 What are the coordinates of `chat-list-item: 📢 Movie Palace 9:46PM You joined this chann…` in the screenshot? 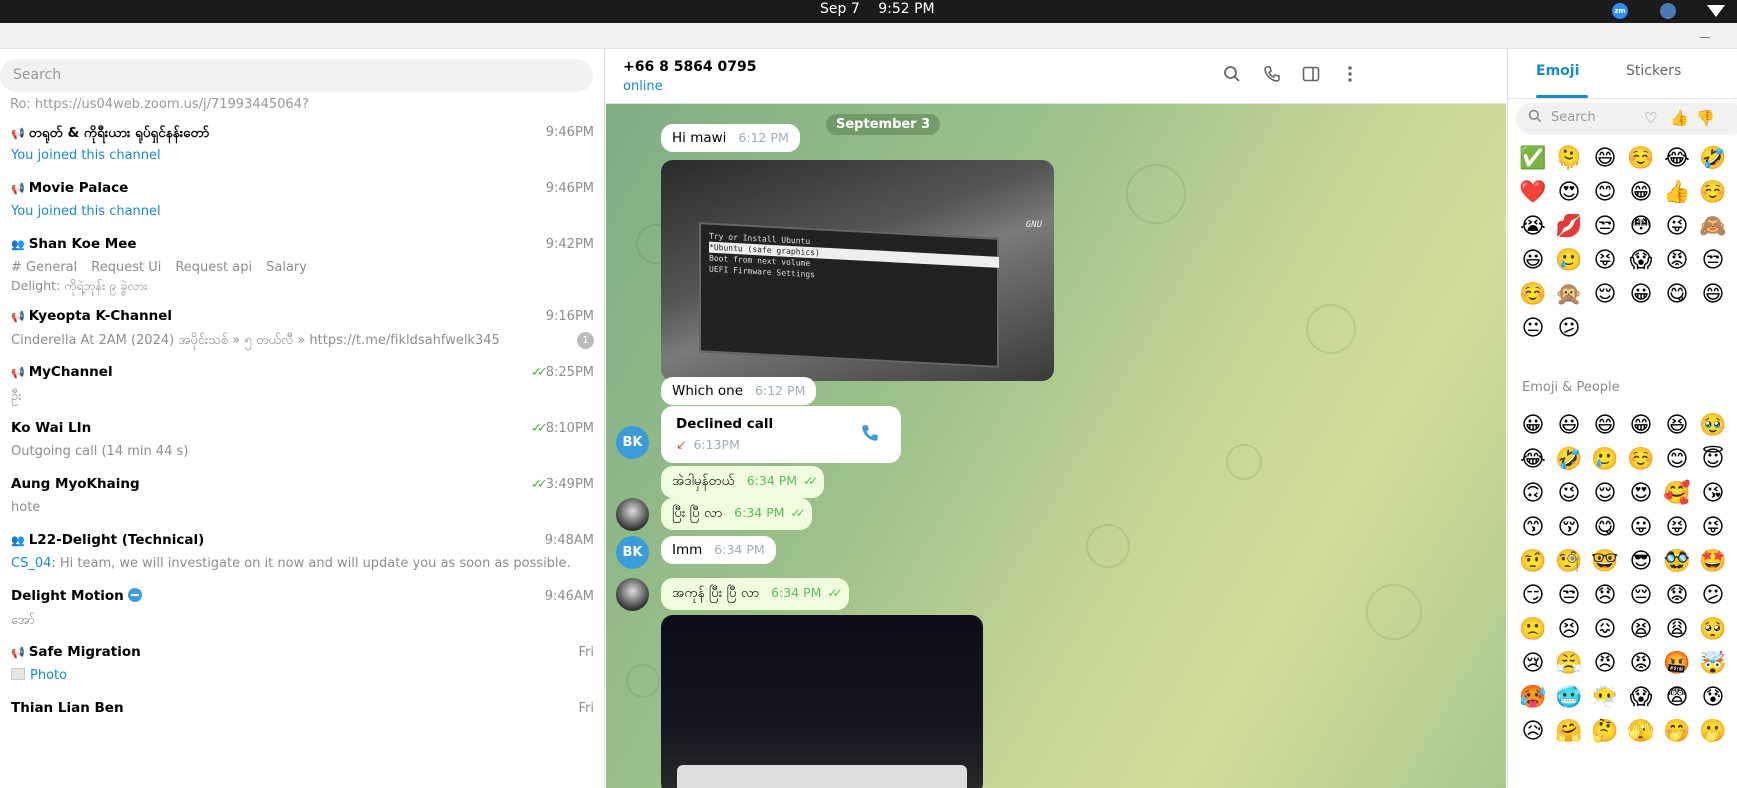 It's located at (302, 204).